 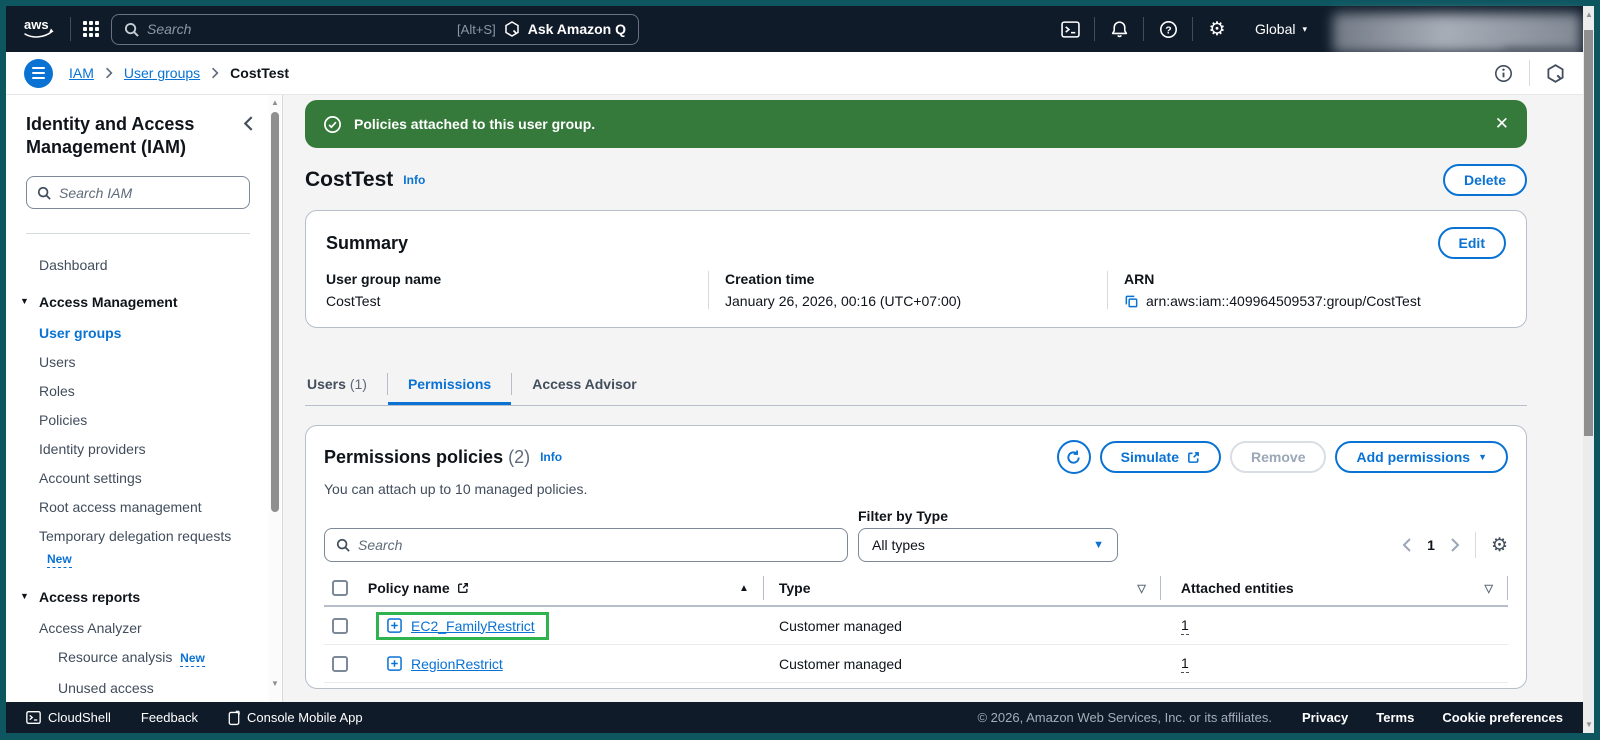 What do you see at coordinates (169, 717) in the screenshot?
I see `feedback-button: Feedback` at bounding box center [169, 717].